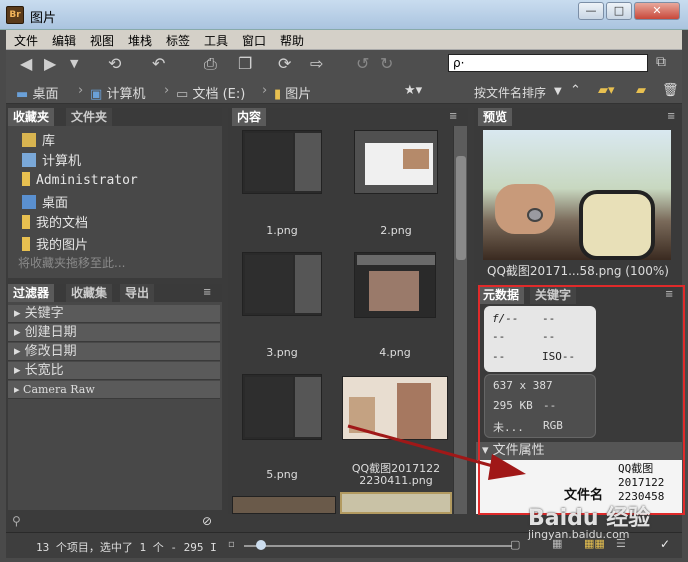 The height and width of the screenshot is (562, 688). I want to click on thumbnail-label: 3.png, so click(282, 352).